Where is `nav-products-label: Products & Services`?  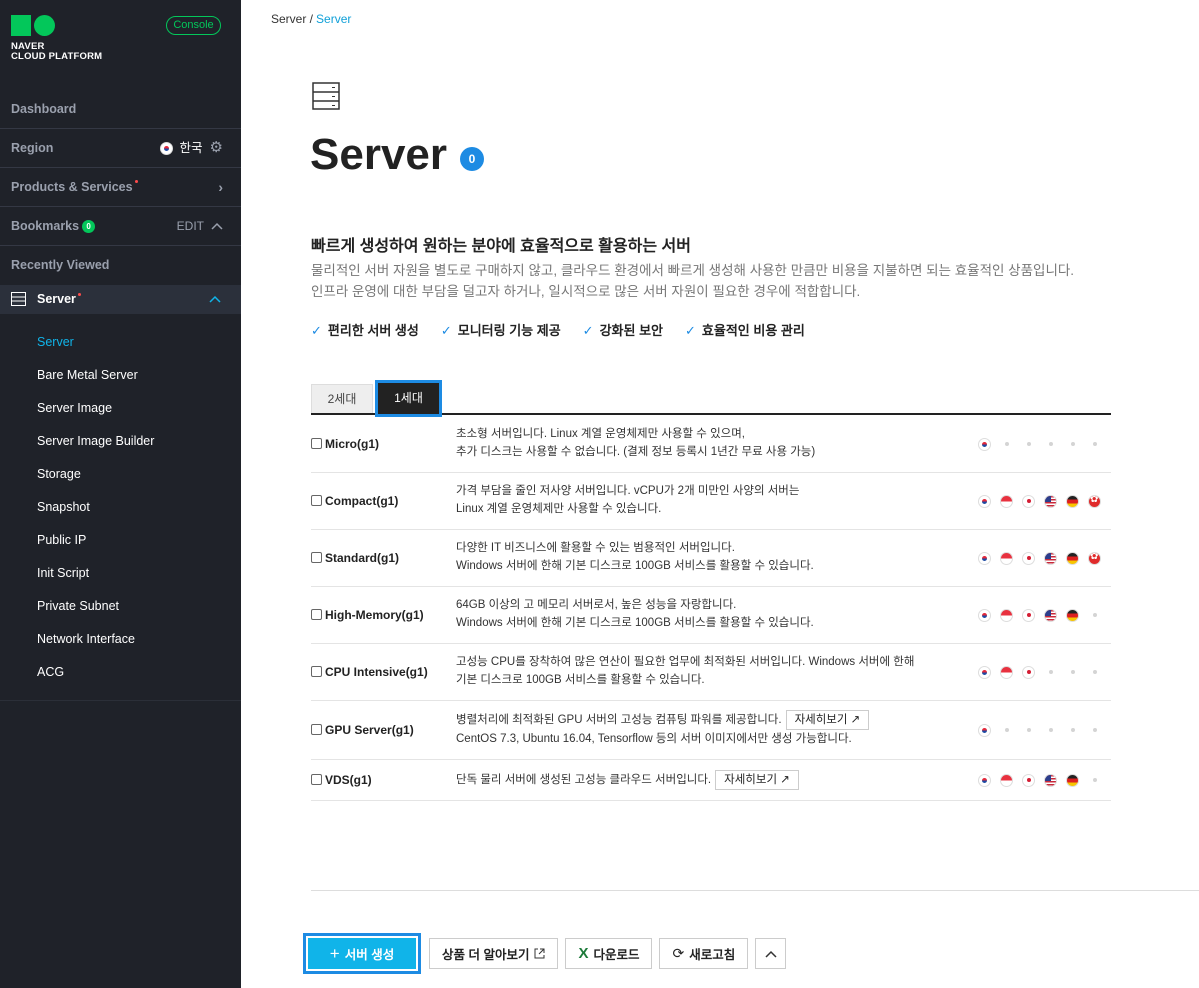
nav-products-label: Products & Services is located at coordinates (72, 187).